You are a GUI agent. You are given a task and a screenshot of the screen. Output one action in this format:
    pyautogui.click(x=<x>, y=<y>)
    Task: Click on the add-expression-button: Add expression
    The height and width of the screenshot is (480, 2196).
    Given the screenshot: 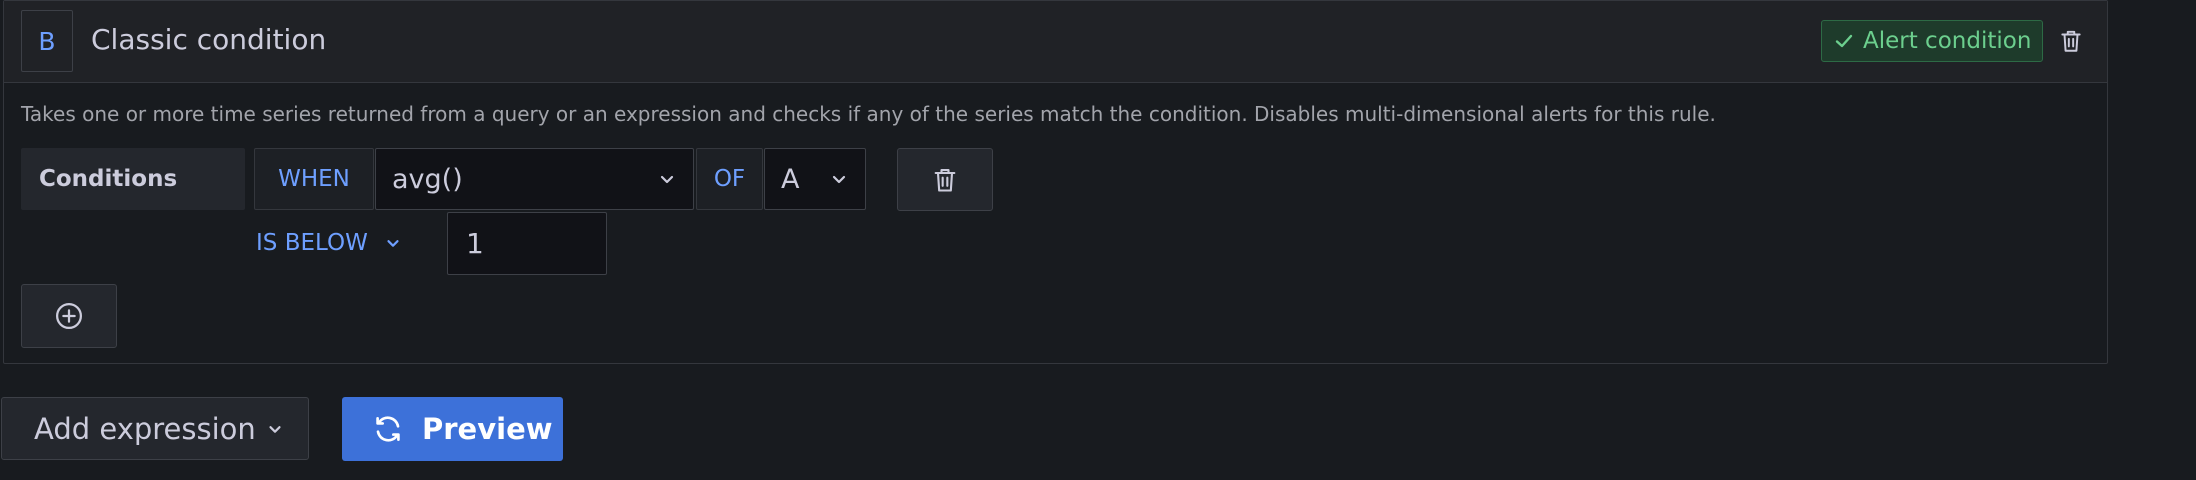 What is the action you would take?
    pyautogui.click(x=155, y=428)
    